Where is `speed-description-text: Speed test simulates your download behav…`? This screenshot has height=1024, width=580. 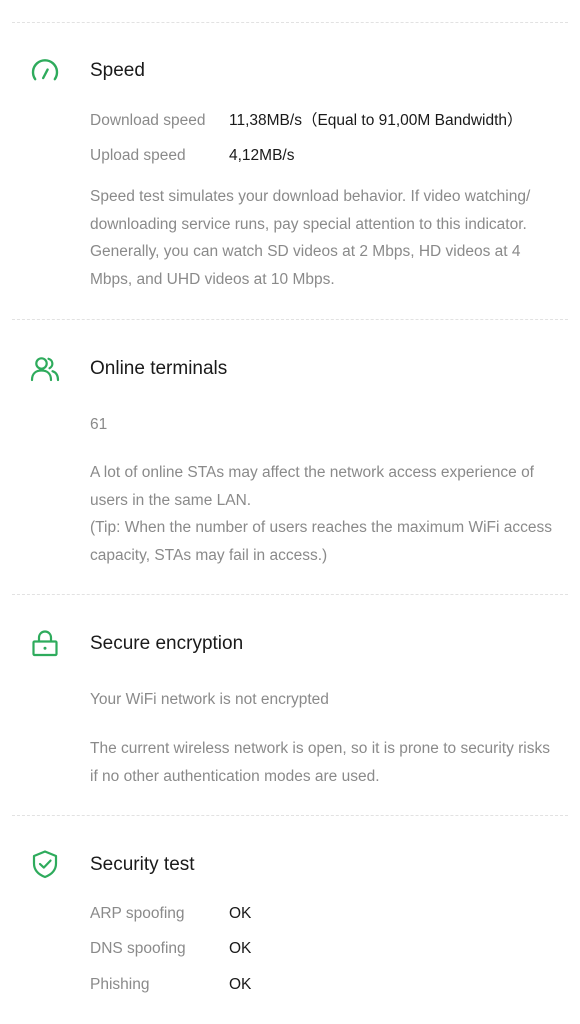 speed-description-text: Speed test simulates your download behav… is located at coordinates (310, 238).